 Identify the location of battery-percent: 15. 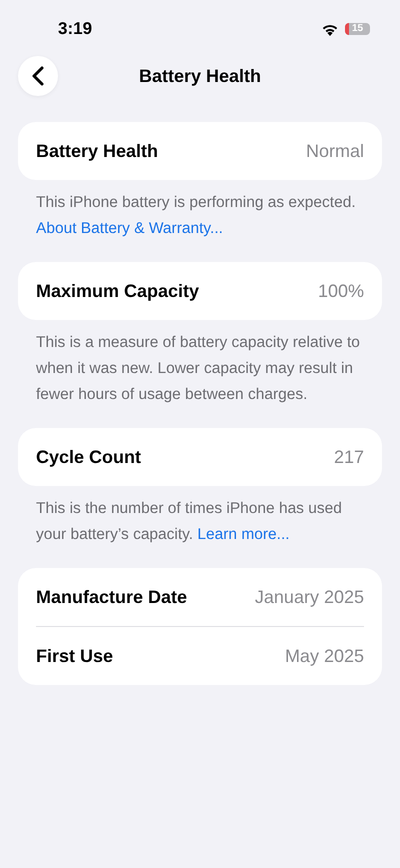
(358, 29).